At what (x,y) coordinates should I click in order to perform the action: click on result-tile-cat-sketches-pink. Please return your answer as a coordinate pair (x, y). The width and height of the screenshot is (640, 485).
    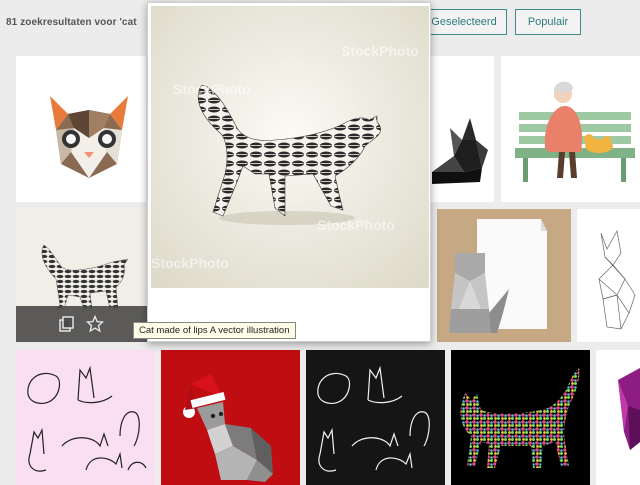
    Looking at the image, I should click on (85, 417).